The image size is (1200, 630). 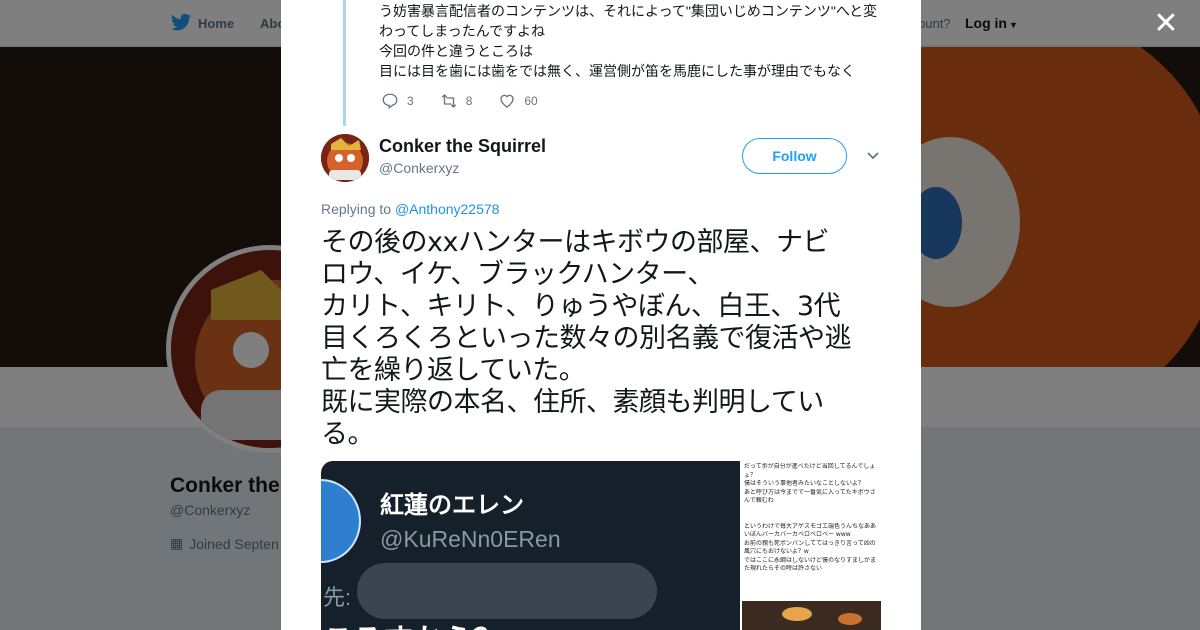 I want to click on embedded-handle: @KuReNn0ERen, so click(x=470, y=539).